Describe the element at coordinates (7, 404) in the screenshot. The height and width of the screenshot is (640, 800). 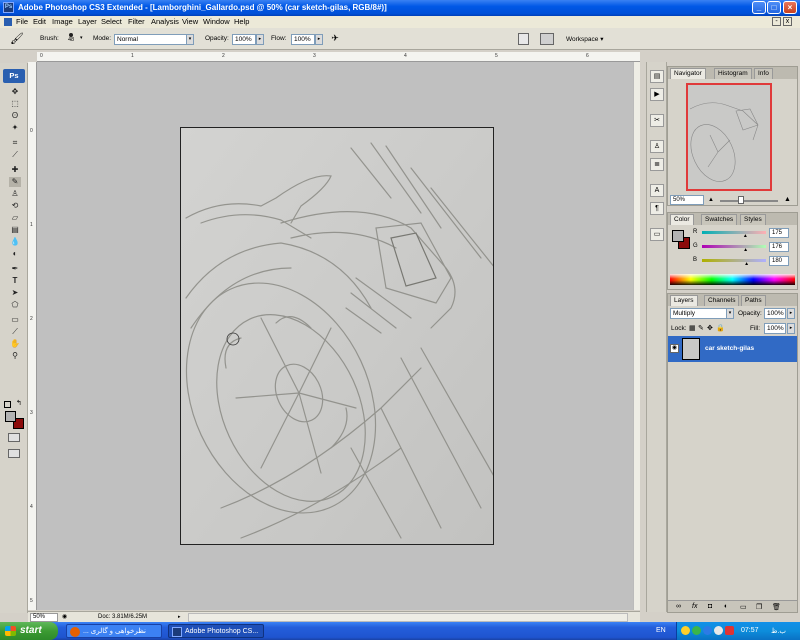
I see `default-colors-icon` at that location.